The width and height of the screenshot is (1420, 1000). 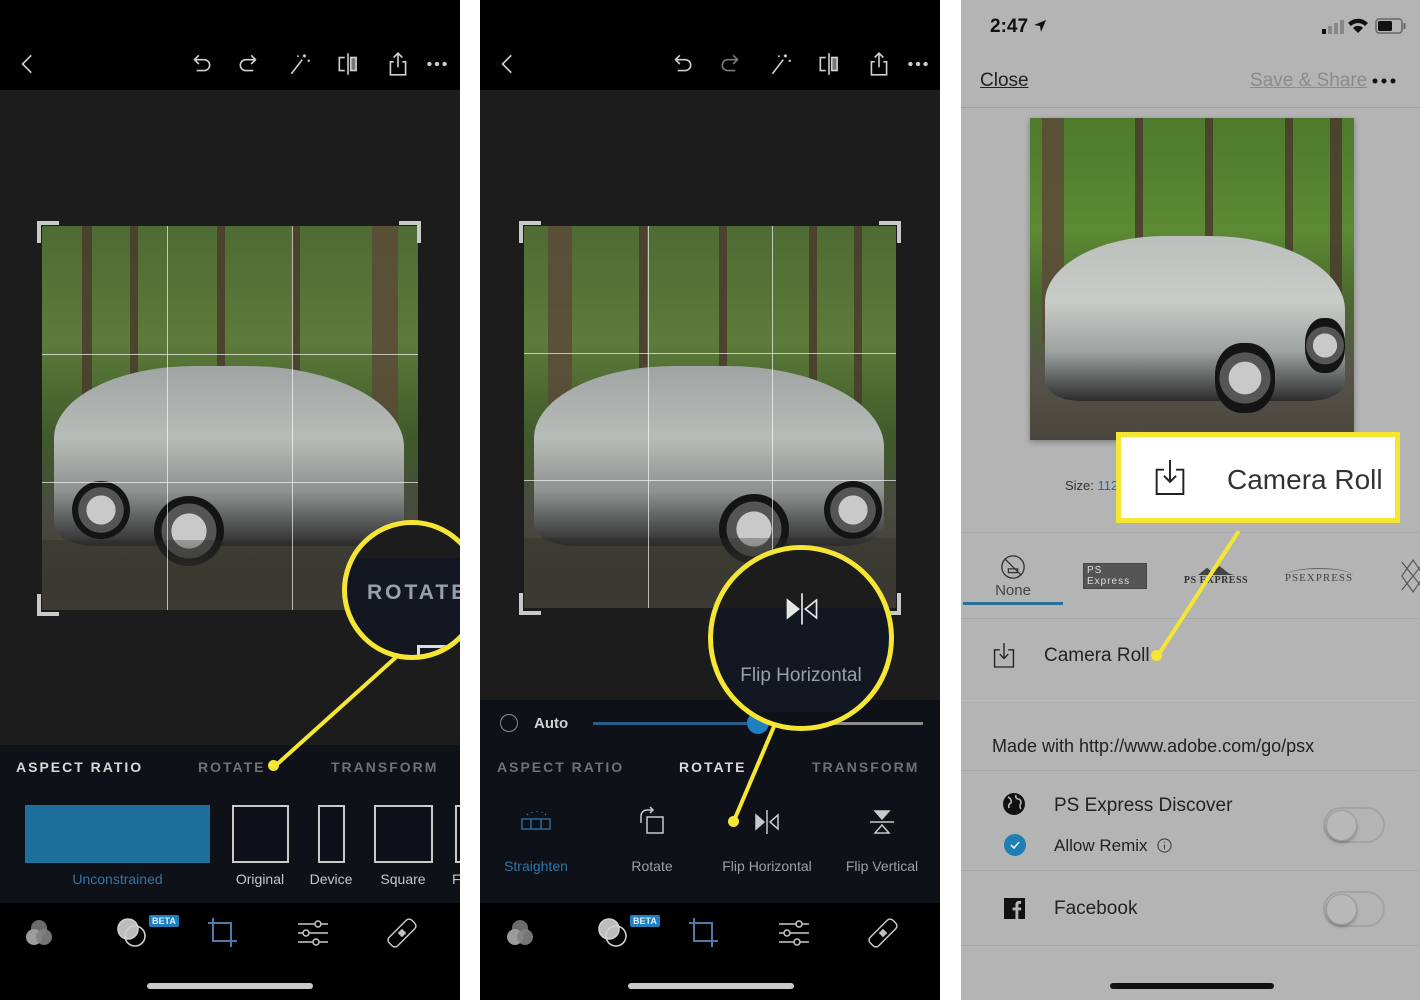 I want to click on made-with-text: Made with http://www.adobe.com/go/psx, so click(x=1153, y=746).